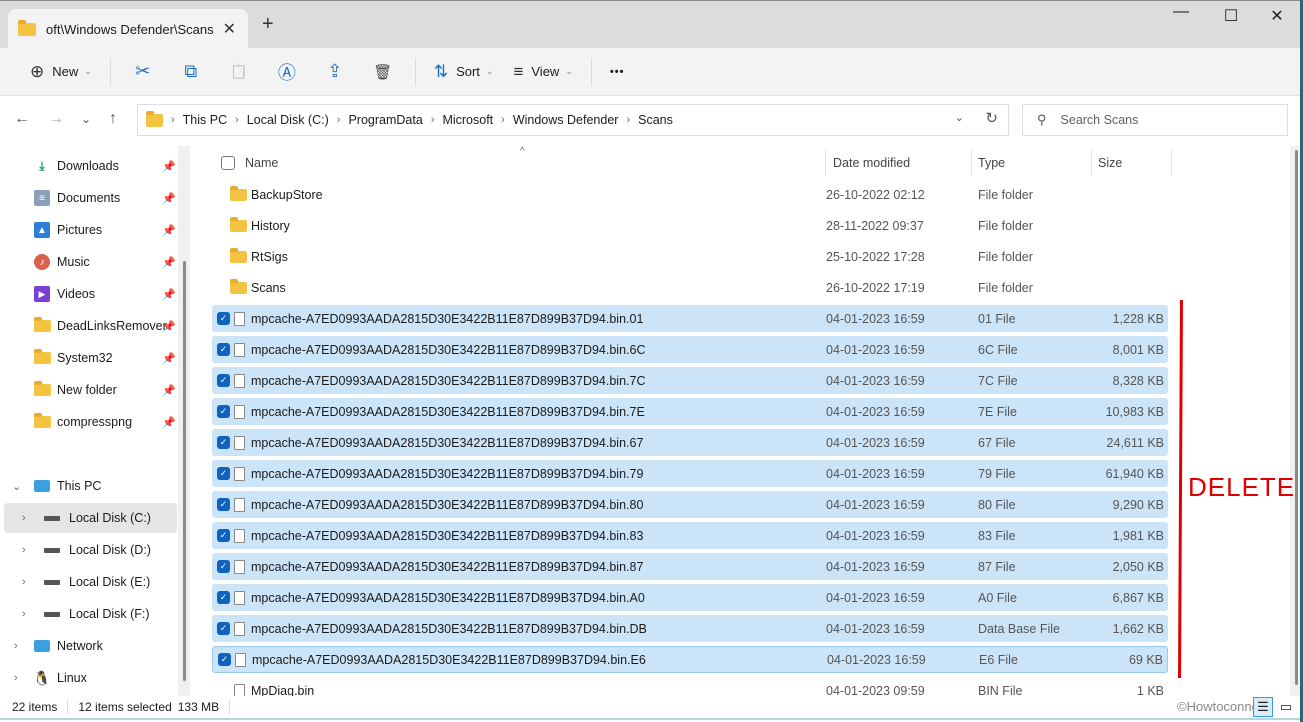  I want to click on breadcrumb-windows-defender: Windows Defender, so click(566, 120).